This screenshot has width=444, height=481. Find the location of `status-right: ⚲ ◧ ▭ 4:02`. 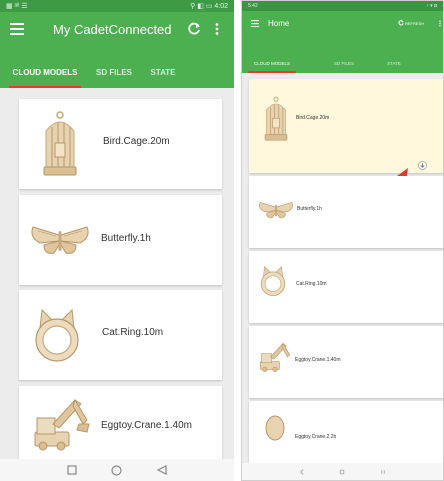

status-right: ⚲ ◧ ▭ 4:02 is located at coordinates (209, 6).